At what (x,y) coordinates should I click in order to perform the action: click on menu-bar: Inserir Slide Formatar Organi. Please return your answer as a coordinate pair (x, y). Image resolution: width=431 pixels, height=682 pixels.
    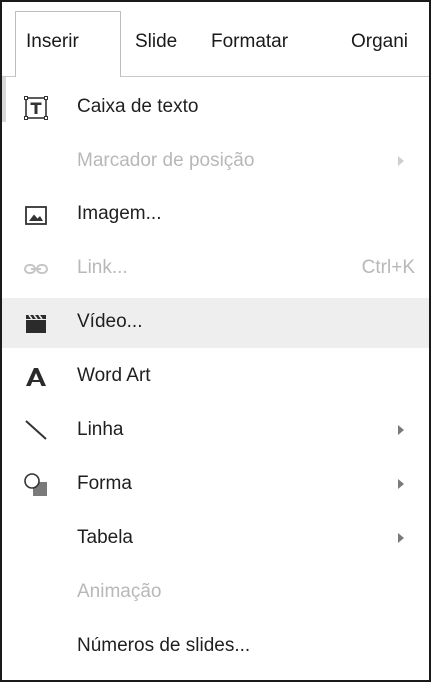
    Looking at the image, I should click on (215, 39).